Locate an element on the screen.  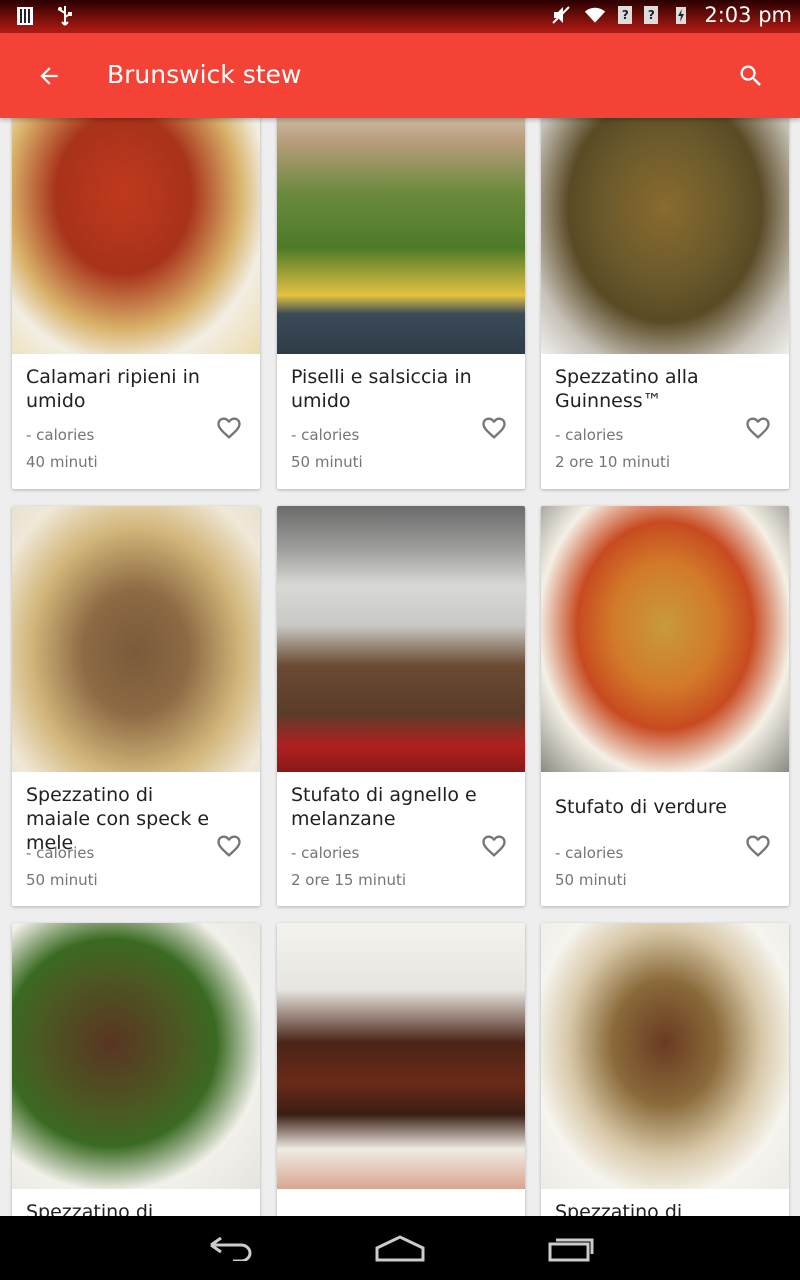
clock: 2:03 pm is located at coordinates (748, 15).